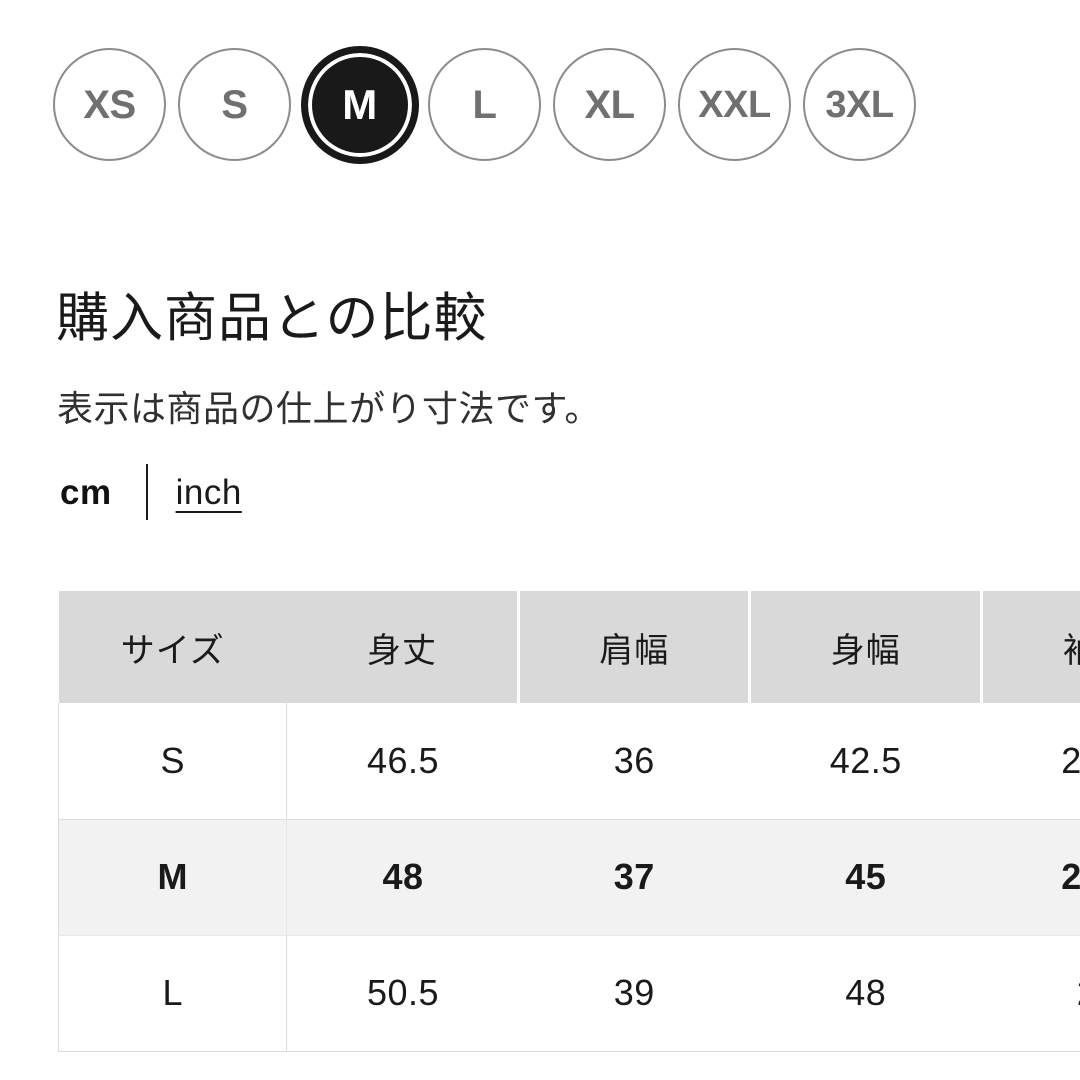  I want to click on table-header-row: サイズ 身丈 肩幅 身幅 袖丈, so click(569, 647).